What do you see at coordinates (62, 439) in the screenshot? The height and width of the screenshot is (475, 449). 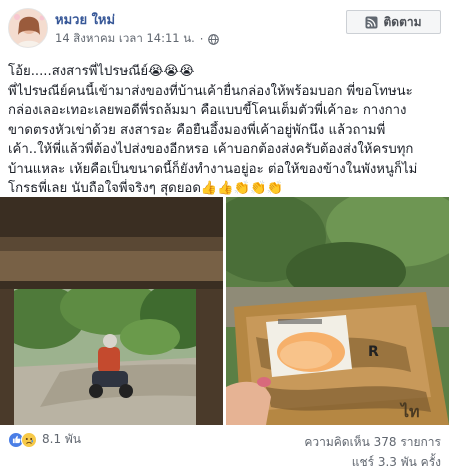 I see `reaction-count: 8.1 พัน` at bounding box center [62, 439].